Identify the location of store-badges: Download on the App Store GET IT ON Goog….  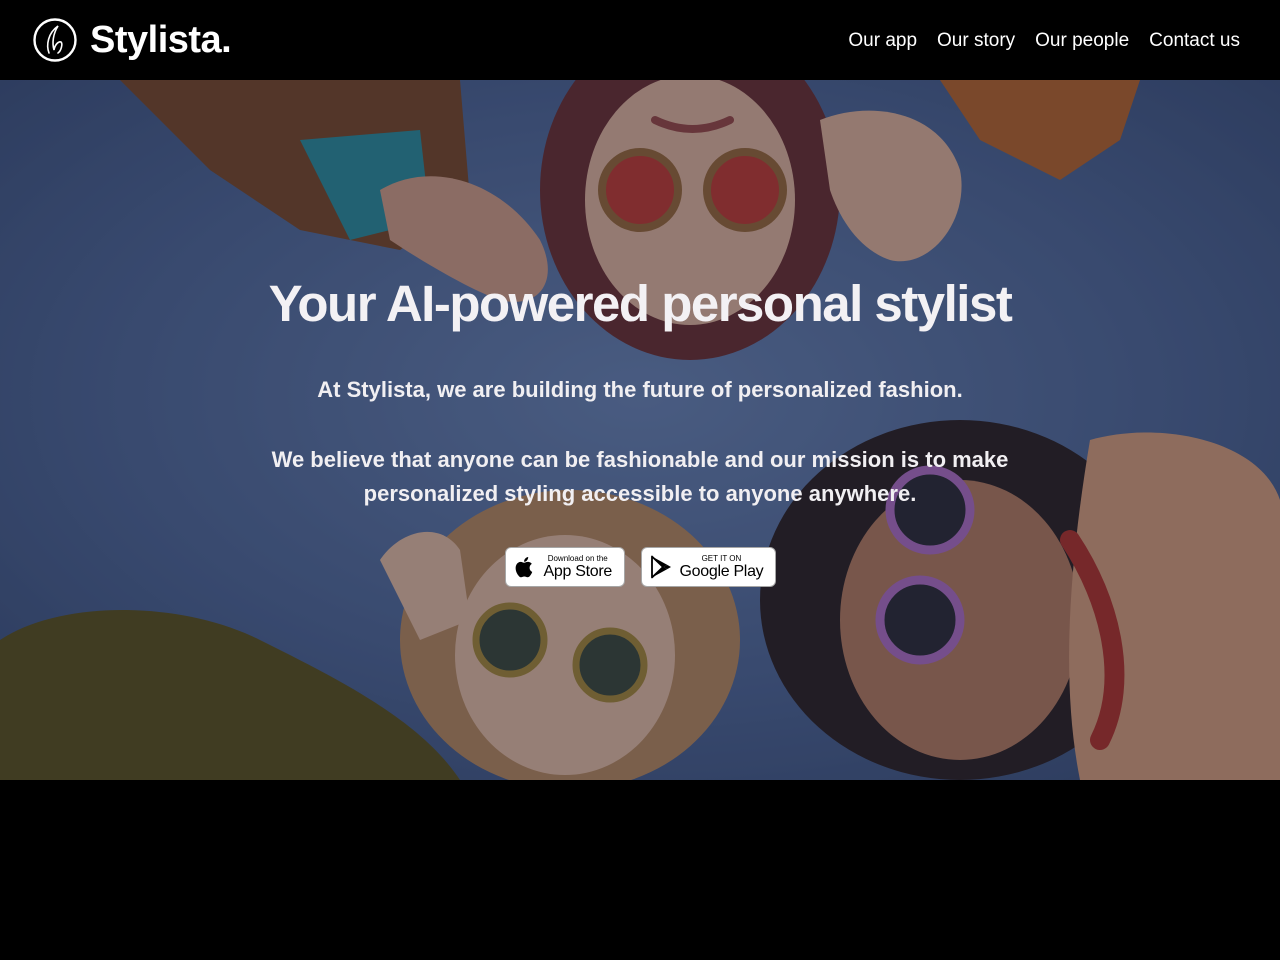
(640, 567).